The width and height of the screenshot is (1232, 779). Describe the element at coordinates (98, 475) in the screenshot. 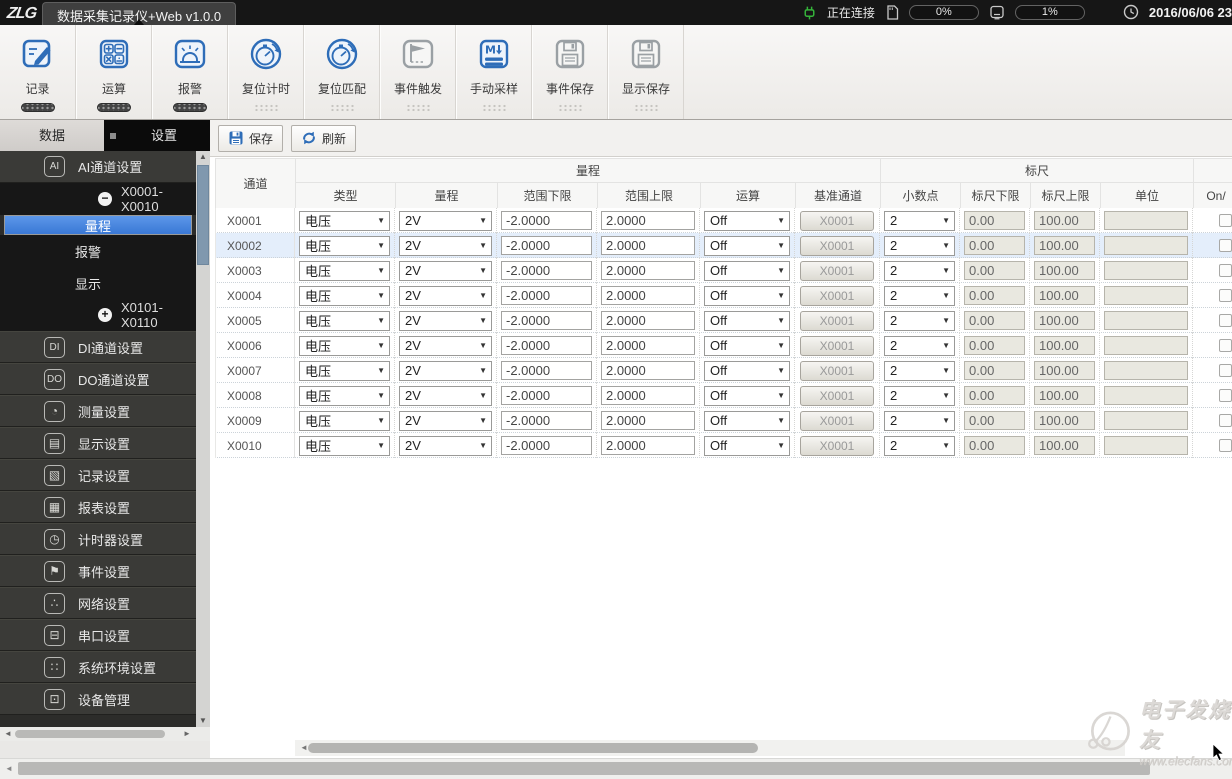

I see `sidebar-item-record-settings: ▧ 记录设置` at that location.